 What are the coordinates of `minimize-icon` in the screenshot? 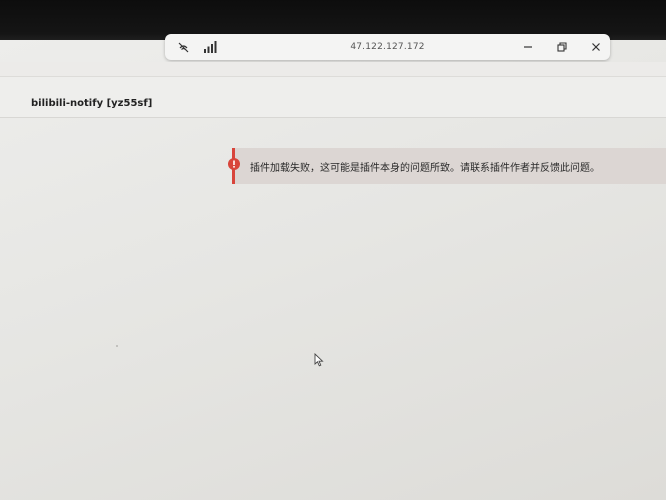 It's located at (528, 47).